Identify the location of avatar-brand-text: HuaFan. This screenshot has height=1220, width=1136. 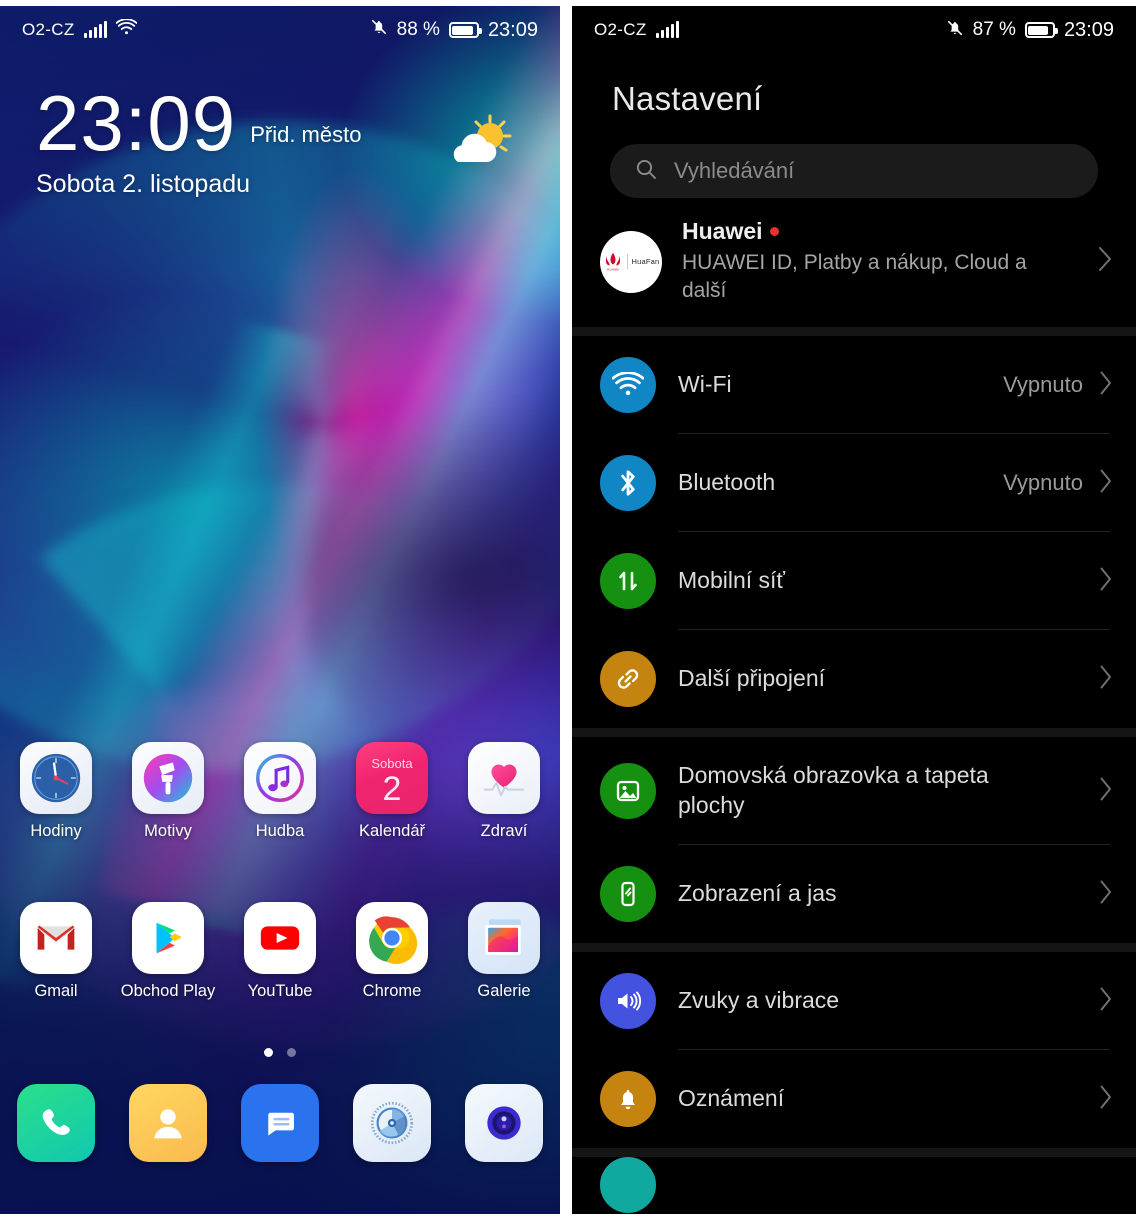
(645, 262).